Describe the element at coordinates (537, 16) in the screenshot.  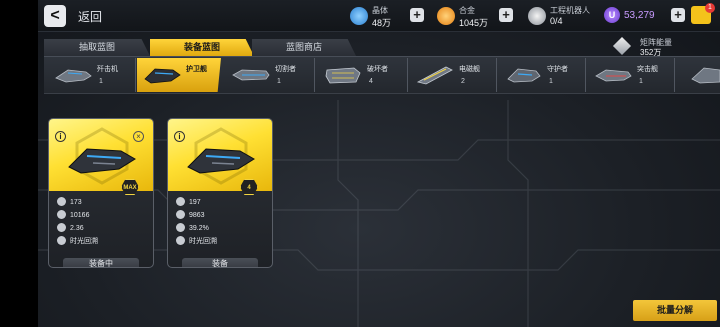
I see `robot-icon` at that location.